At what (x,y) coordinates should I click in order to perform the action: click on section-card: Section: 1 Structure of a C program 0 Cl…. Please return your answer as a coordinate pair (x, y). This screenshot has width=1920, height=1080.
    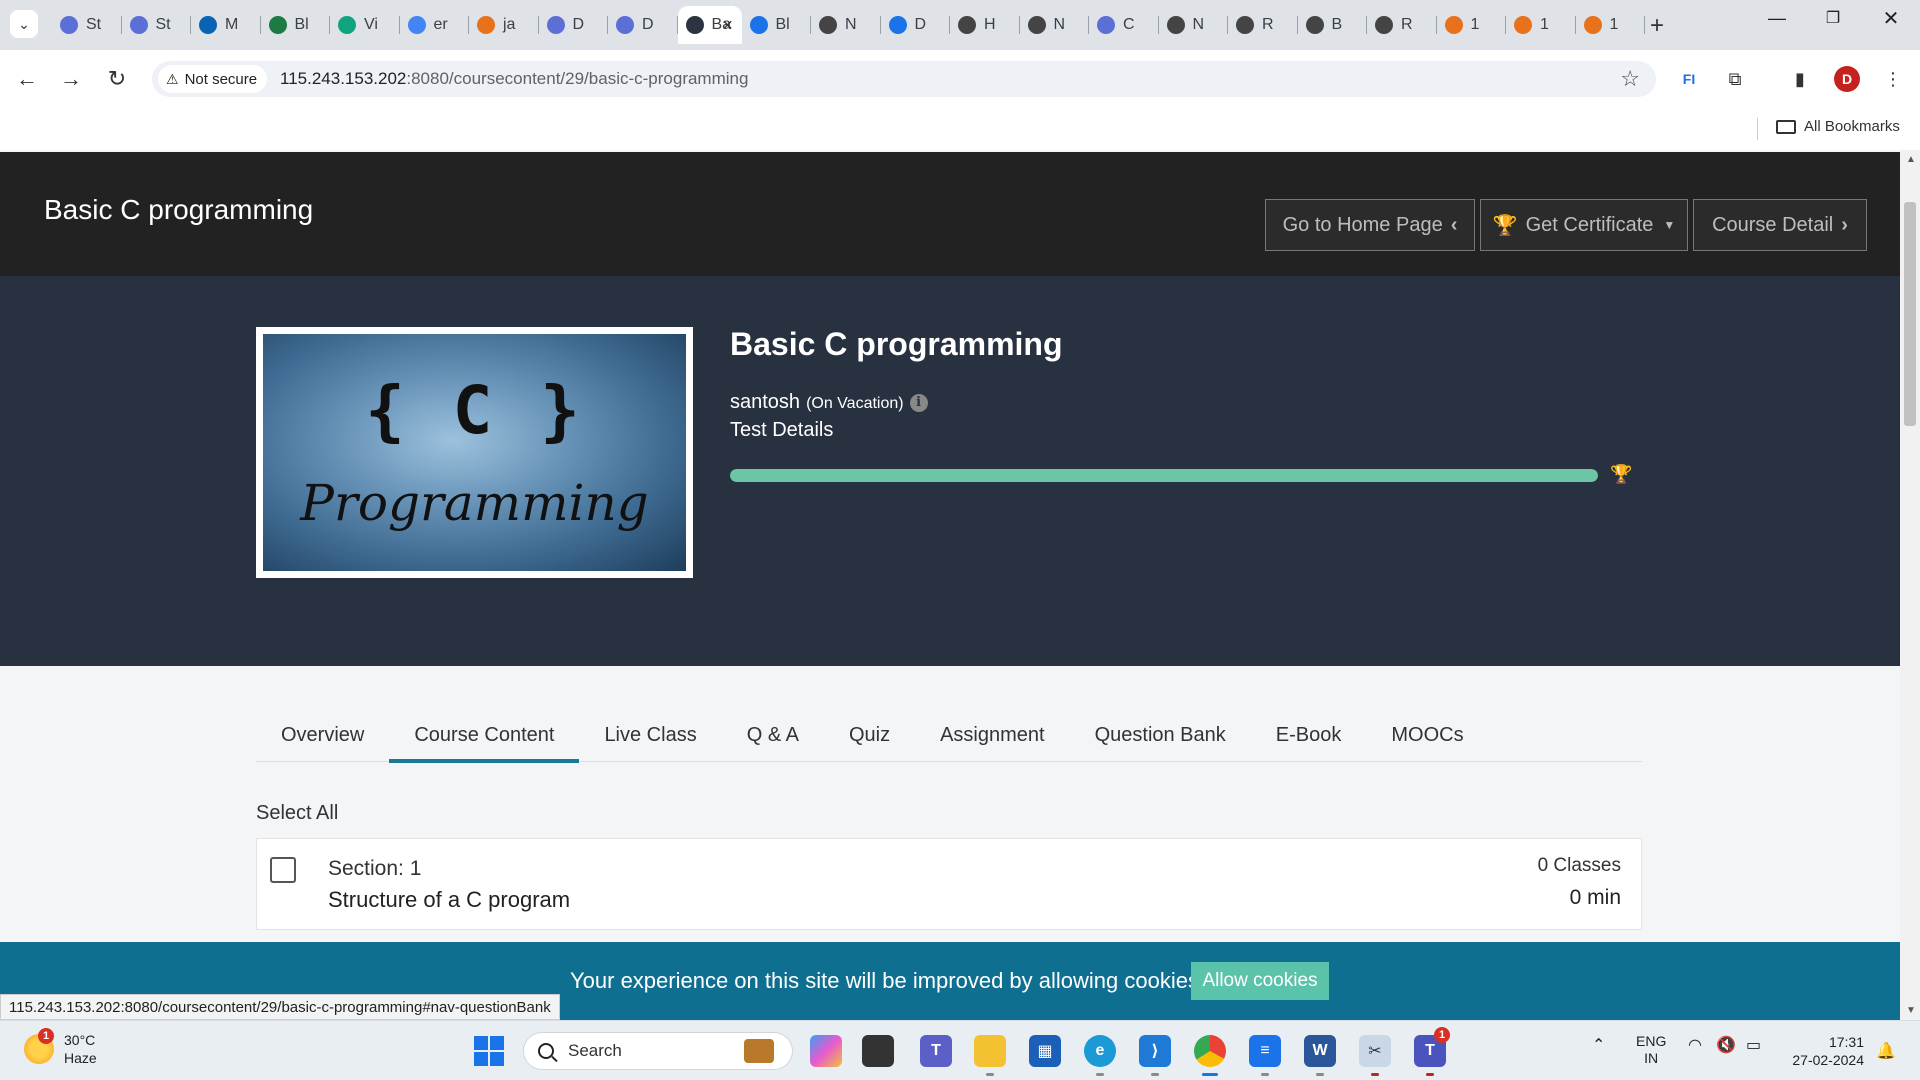
    Looking at the image, I should click on (949, 884).